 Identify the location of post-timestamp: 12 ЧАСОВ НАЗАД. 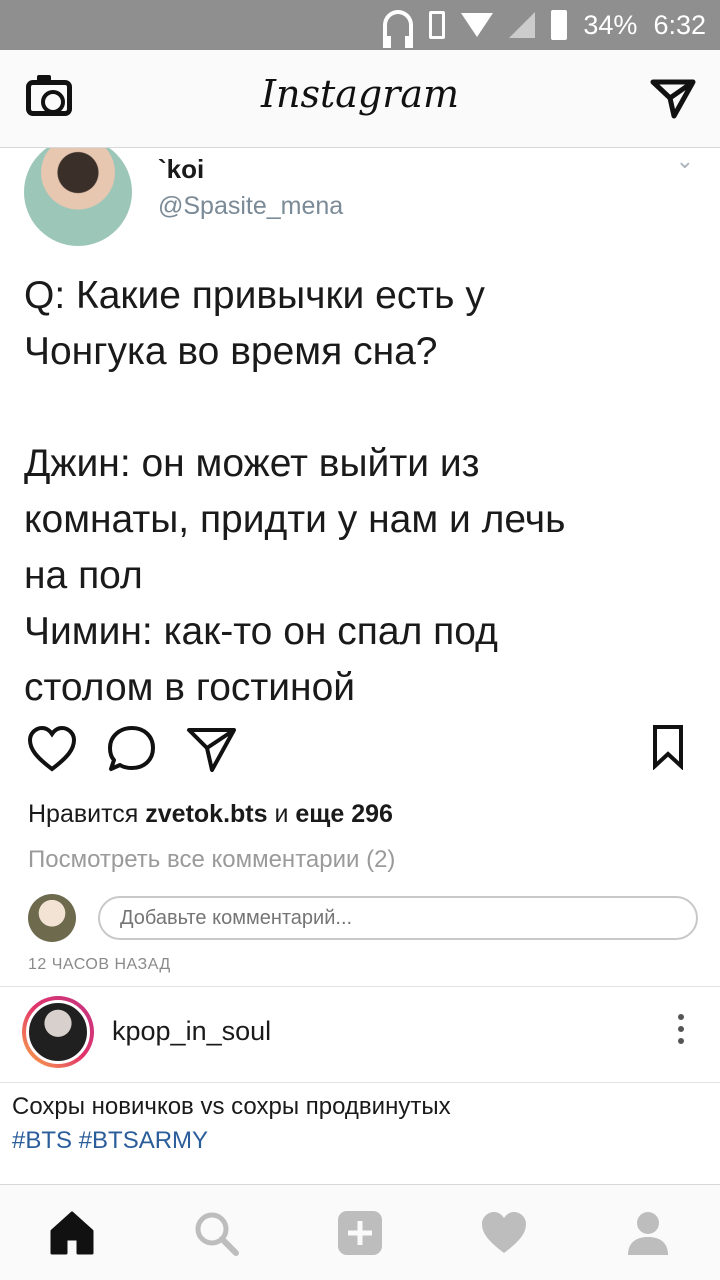
(99, 964).